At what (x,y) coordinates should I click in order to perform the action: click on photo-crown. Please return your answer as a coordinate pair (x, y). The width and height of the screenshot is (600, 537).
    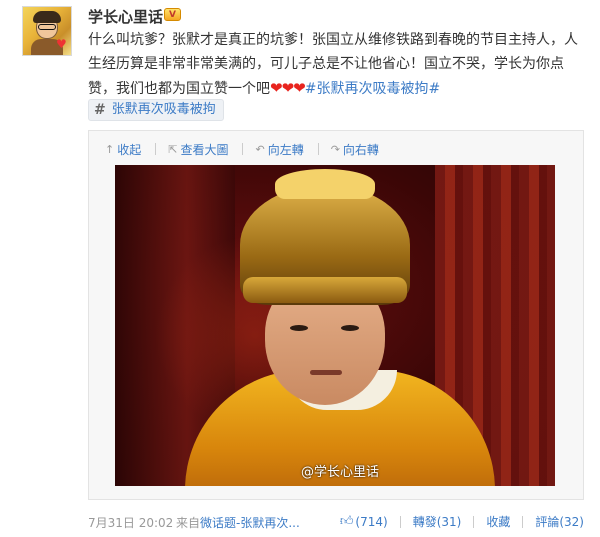
    Looking at the image, I should click on (325, 184).